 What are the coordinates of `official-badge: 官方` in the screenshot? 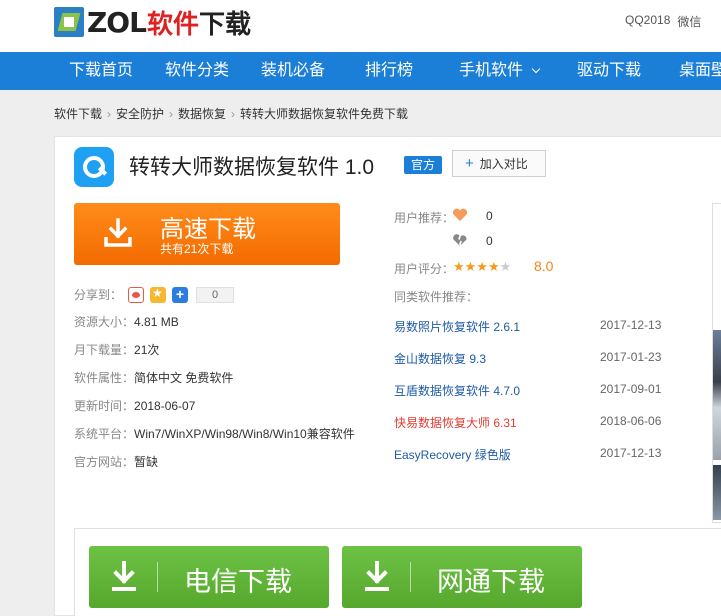 It's located at (423, 165).